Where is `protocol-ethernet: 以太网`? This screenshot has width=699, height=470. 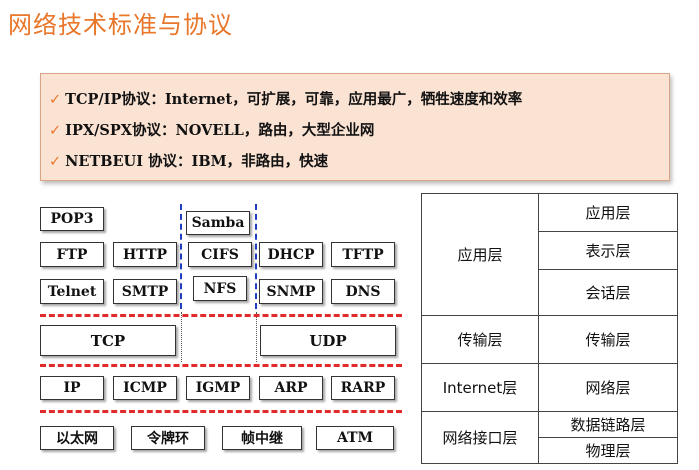 protocol-ethernet: 以太网 is located at coordinates (77, 438).